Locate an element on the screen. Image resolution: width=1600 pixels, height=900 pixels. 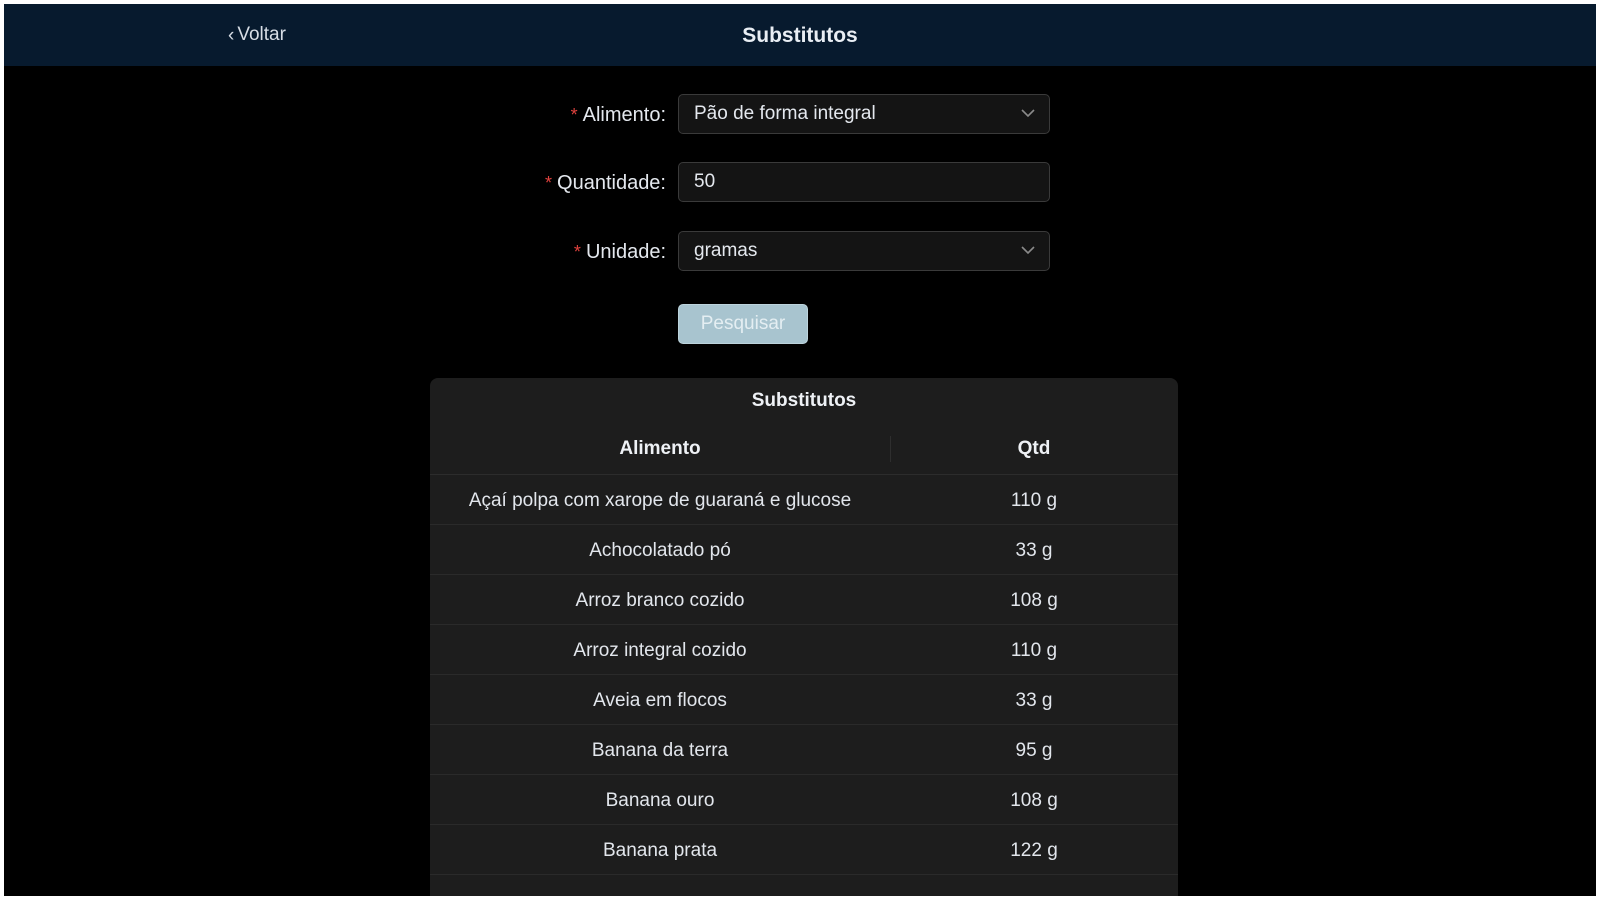
table-row: Achocolatado pó 33 g is located at coordinates (804, 550).